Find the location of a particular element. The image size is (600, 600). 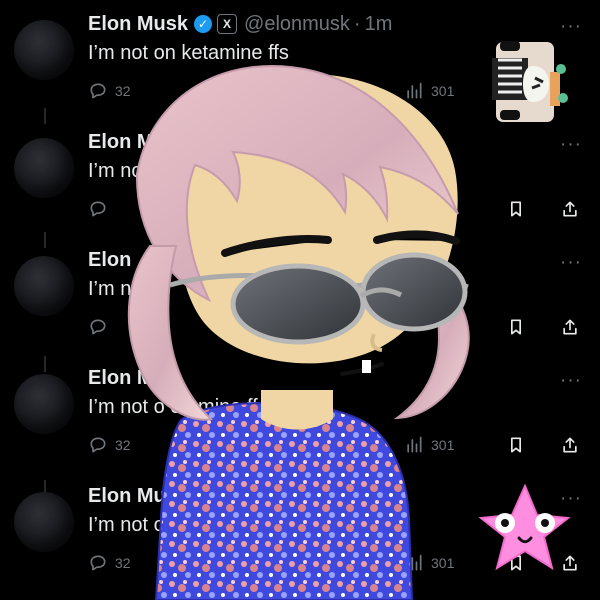

tweet-text: I’m not o etamine ff is located at coordinates (173, 407).